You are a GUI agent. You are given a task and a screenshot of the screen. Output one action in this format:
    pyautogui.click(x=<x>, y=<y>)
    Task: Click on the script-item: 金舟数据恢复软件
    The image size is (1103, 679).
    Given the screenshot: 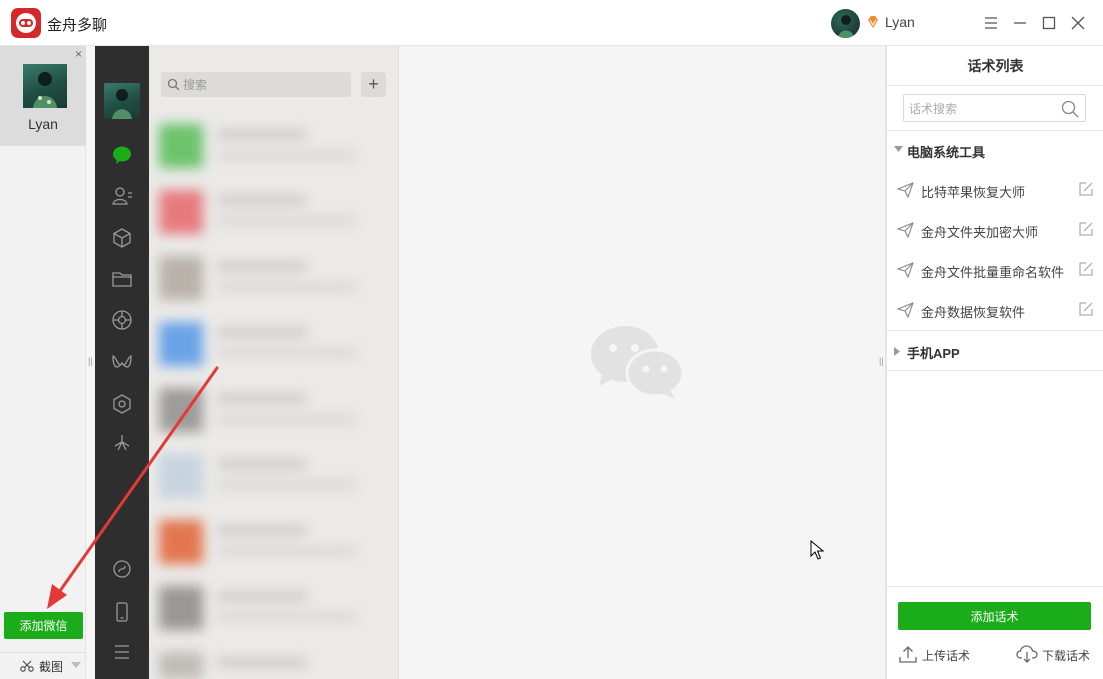 What is the action you would take?
    pyautogui.click(x=995, y=310)
    